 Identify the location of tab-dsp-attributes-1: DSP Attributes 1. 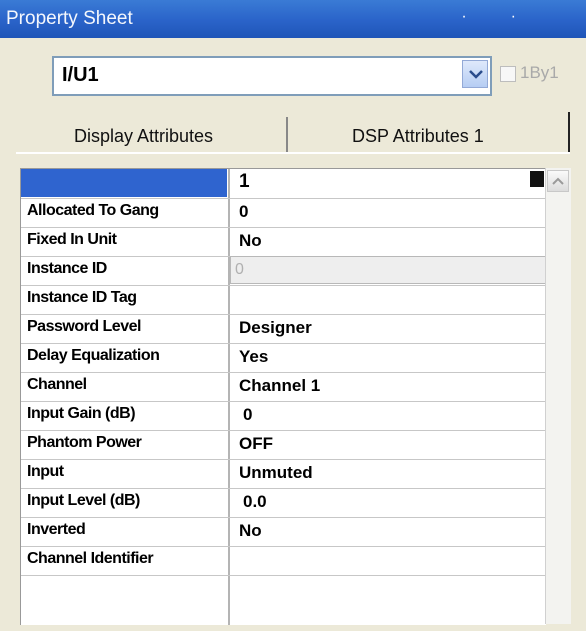
(418, 136).